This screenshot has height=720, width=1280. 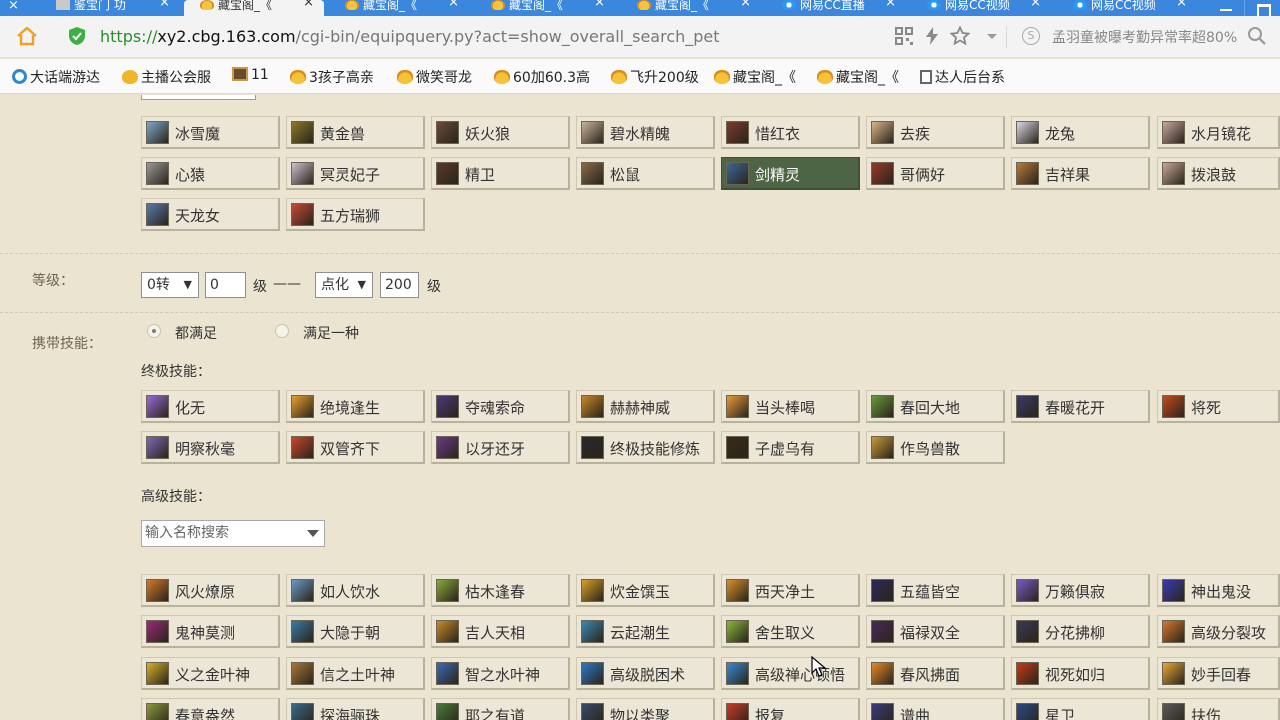 What do you see at coordinates (250, 75) in the screenshot?
I see `bookmark-item: 11` at bounding box center [250, 75].